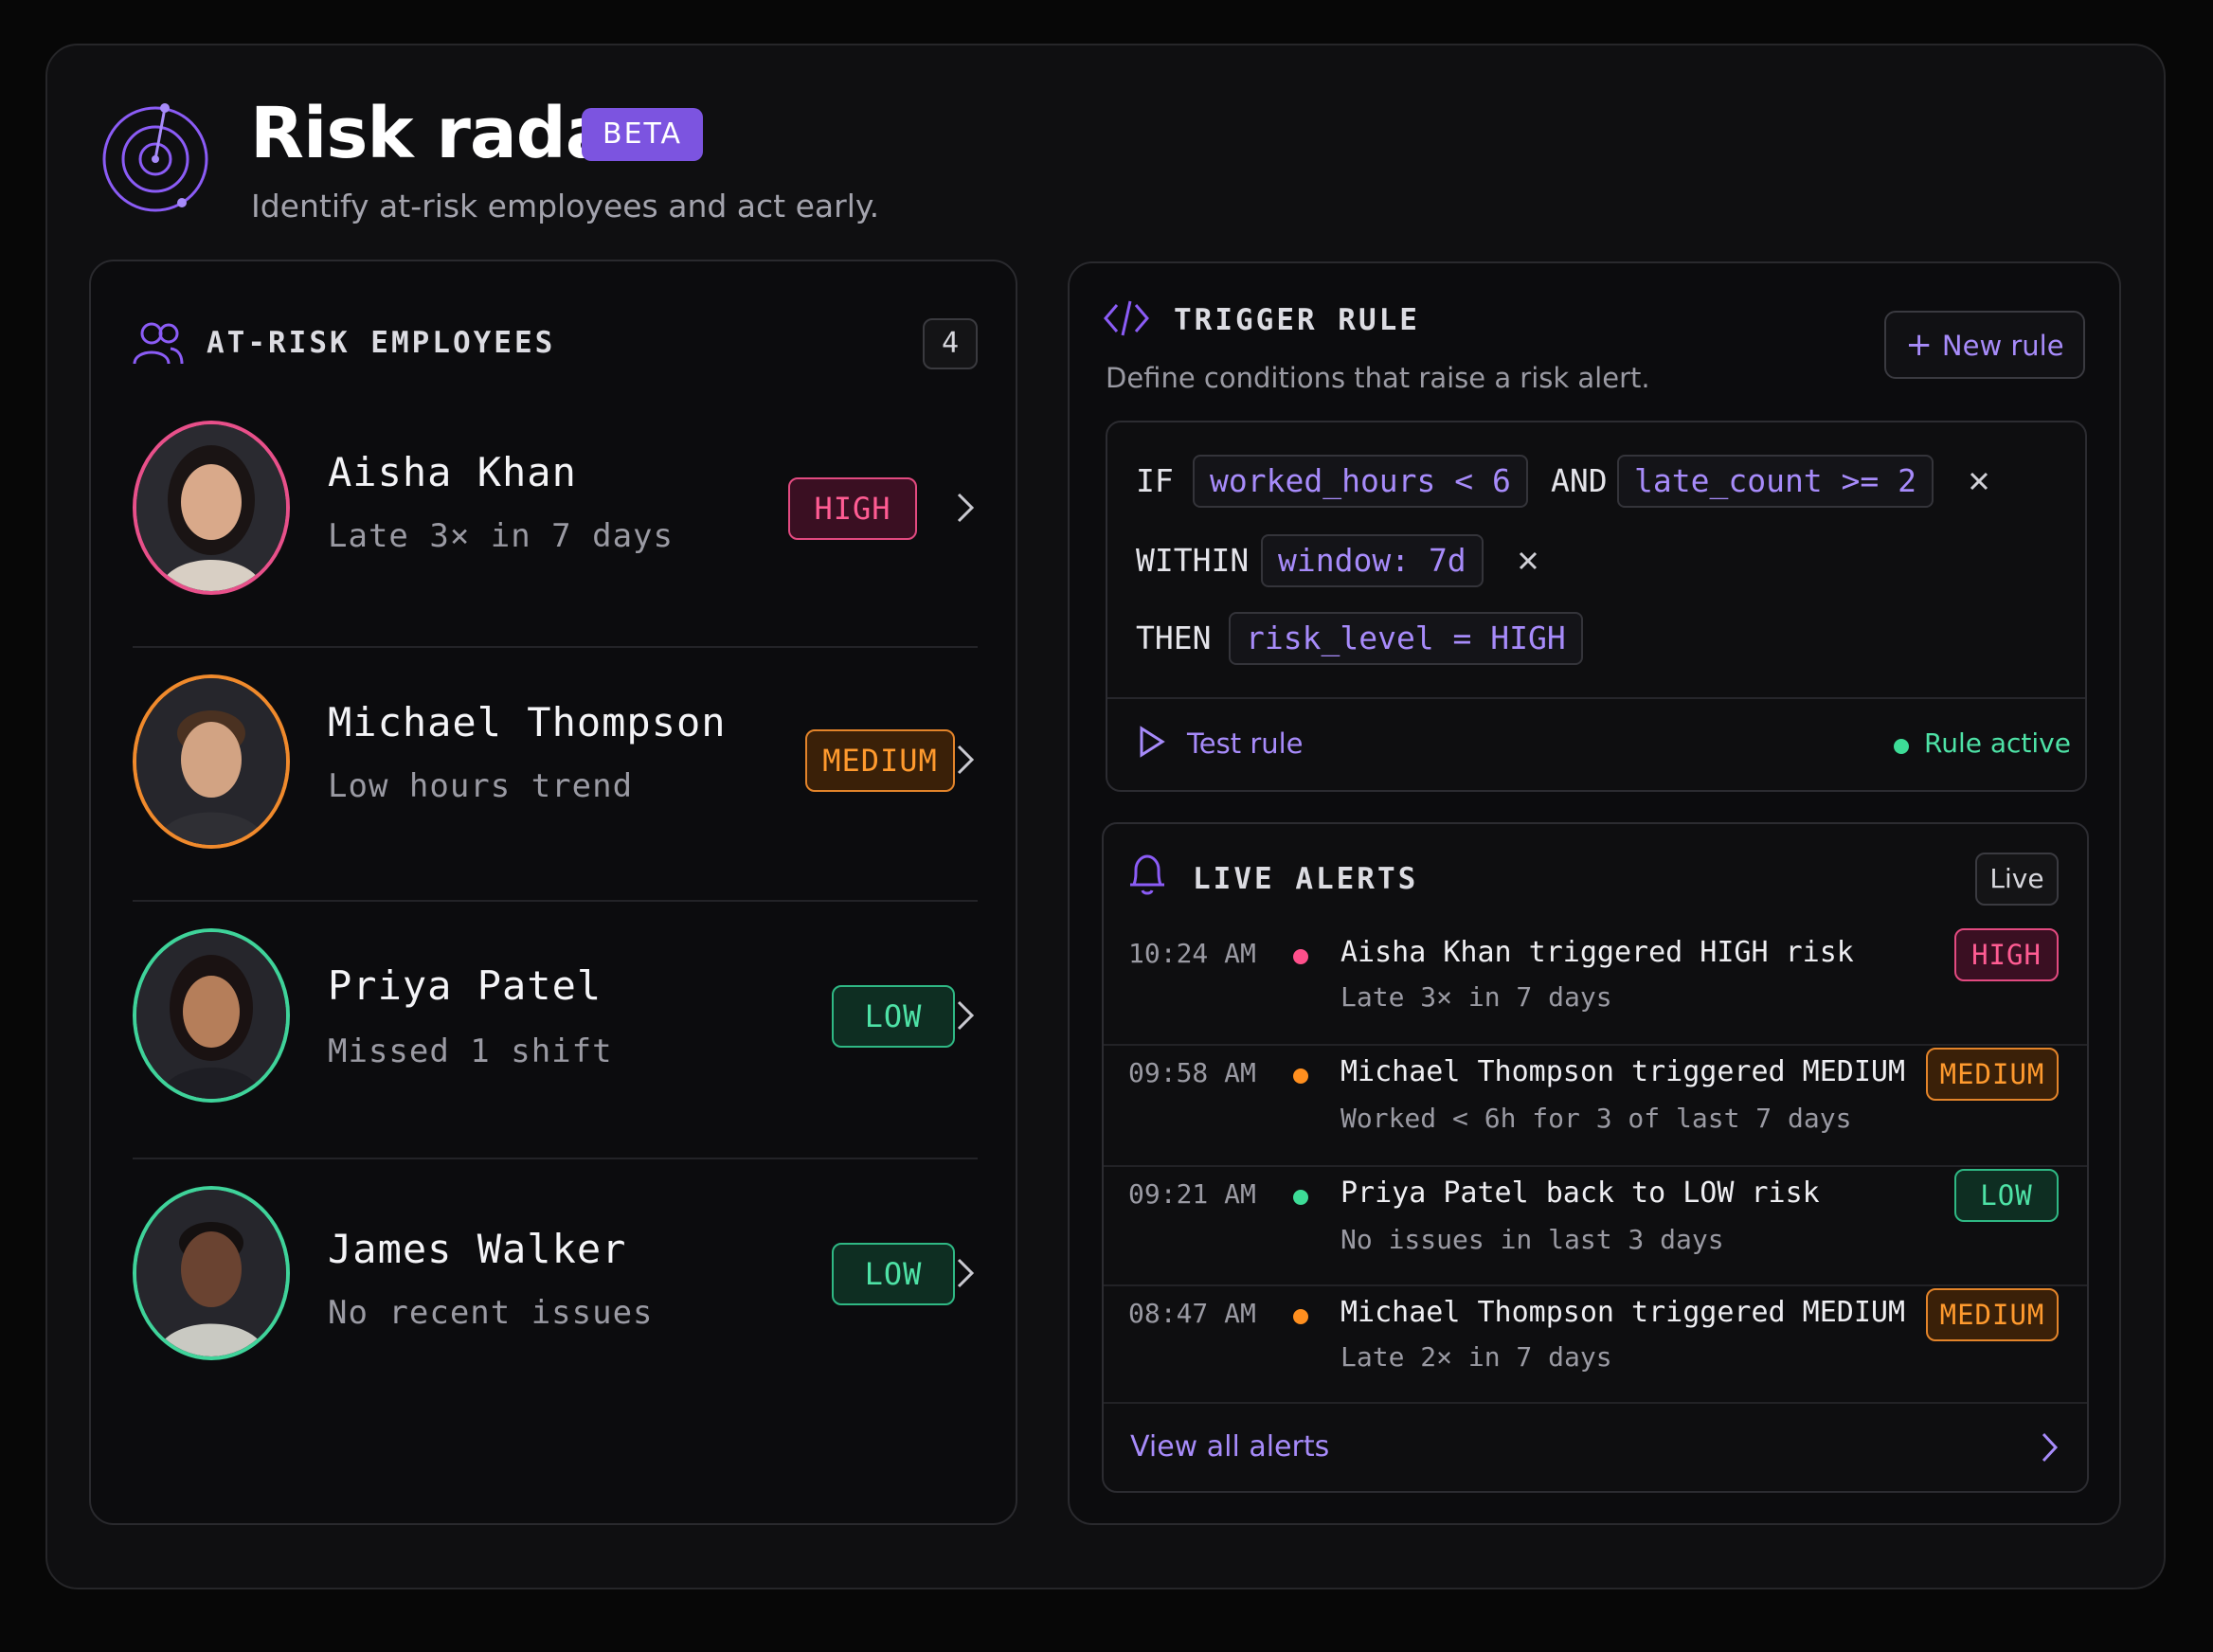  Describe the element at coordinates (1372, 560) in the screenshot. I see `window-chip: window: 7d` at that location.